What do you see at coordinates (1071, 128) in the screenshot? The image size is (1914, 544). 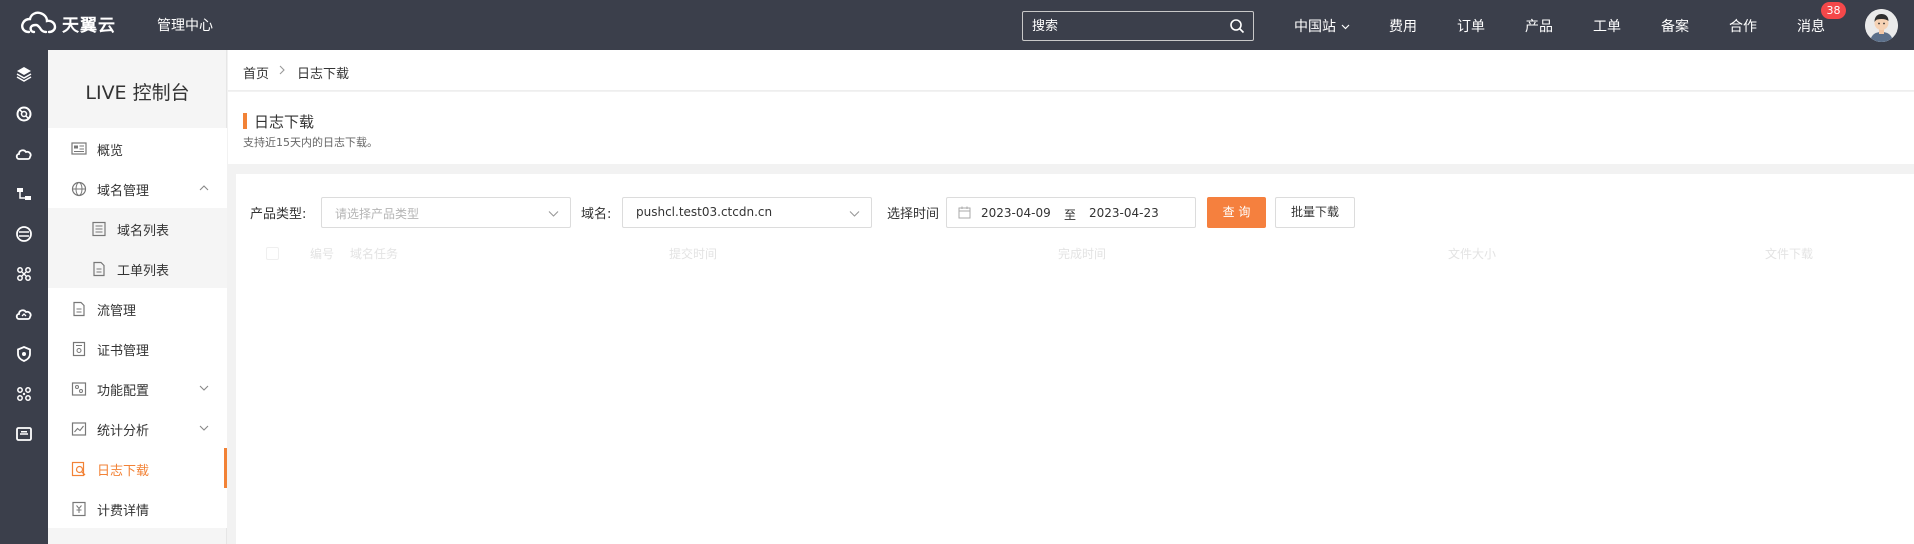 I see `page-header: 日志下载 支持近15天内的日志下载。` at bounding box center [1071, 128].